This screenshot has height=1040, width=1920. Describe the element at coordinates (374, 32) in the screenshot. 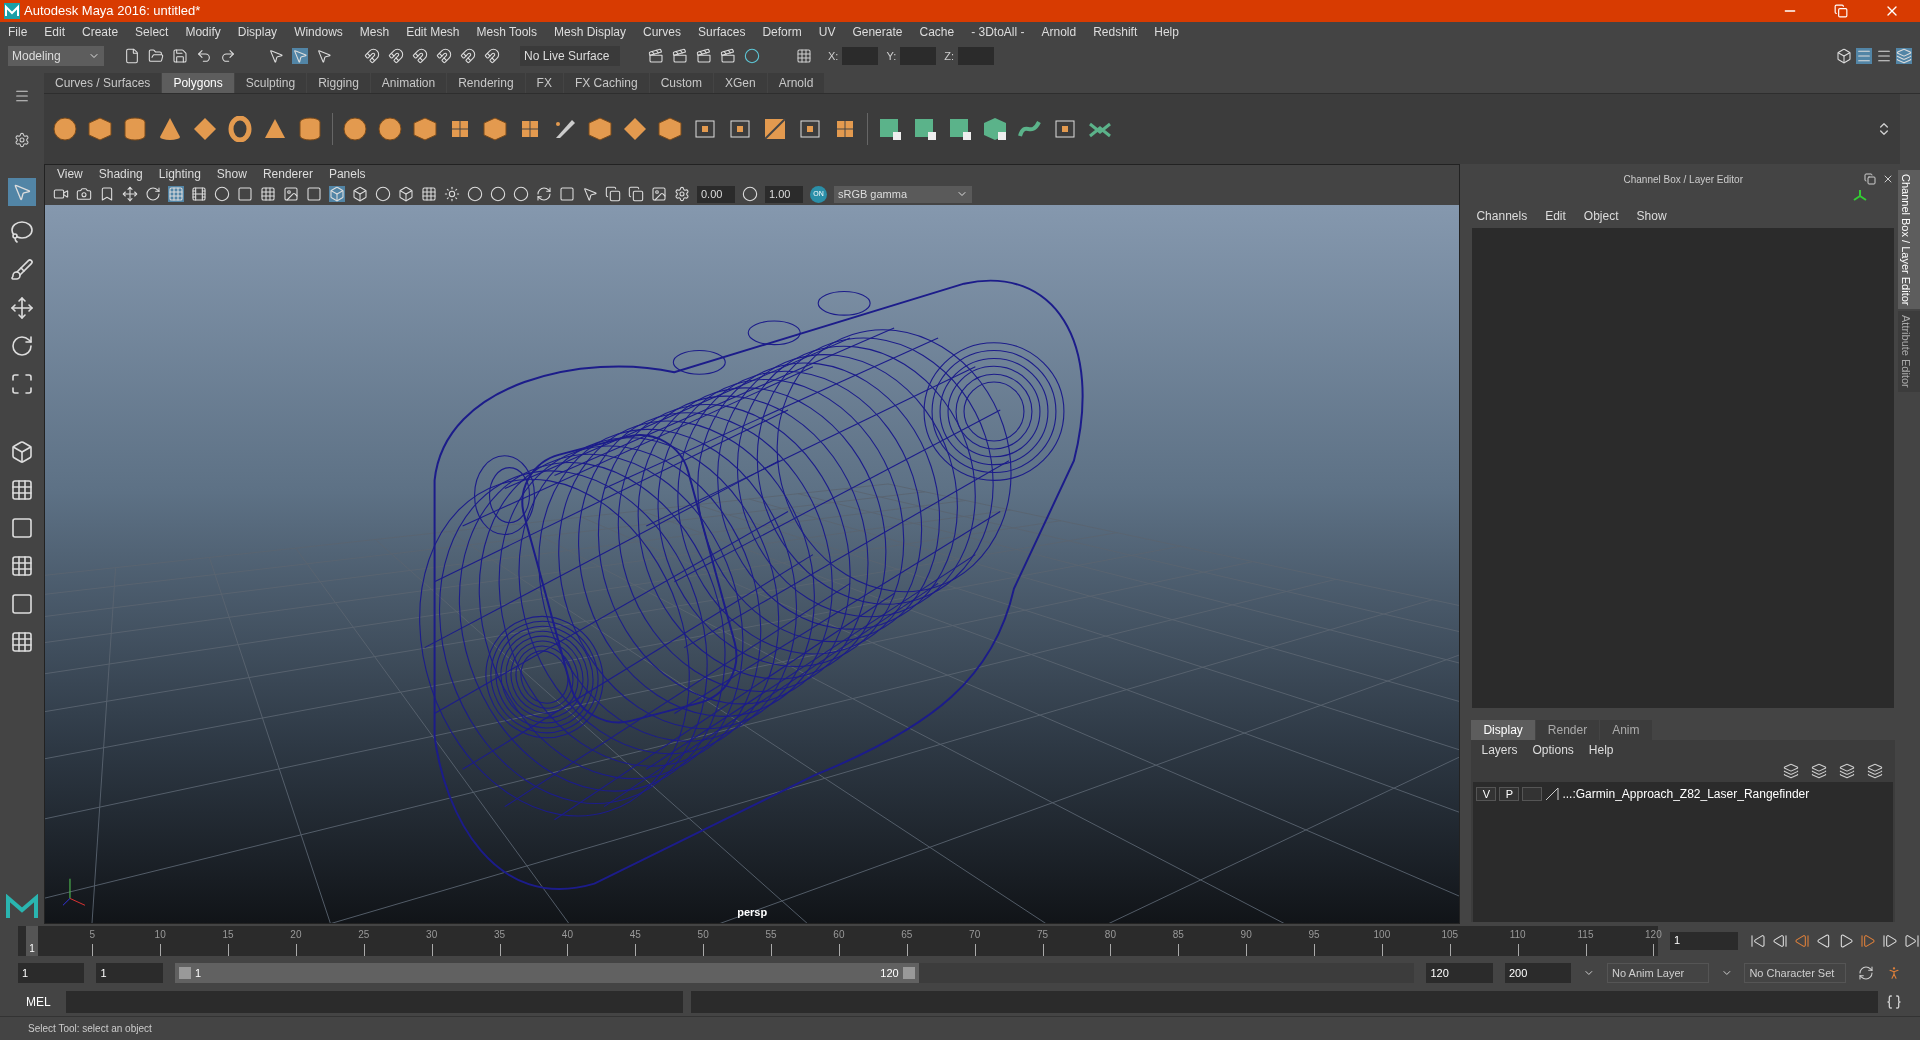

I see `menu-item: Mesh` at that location.